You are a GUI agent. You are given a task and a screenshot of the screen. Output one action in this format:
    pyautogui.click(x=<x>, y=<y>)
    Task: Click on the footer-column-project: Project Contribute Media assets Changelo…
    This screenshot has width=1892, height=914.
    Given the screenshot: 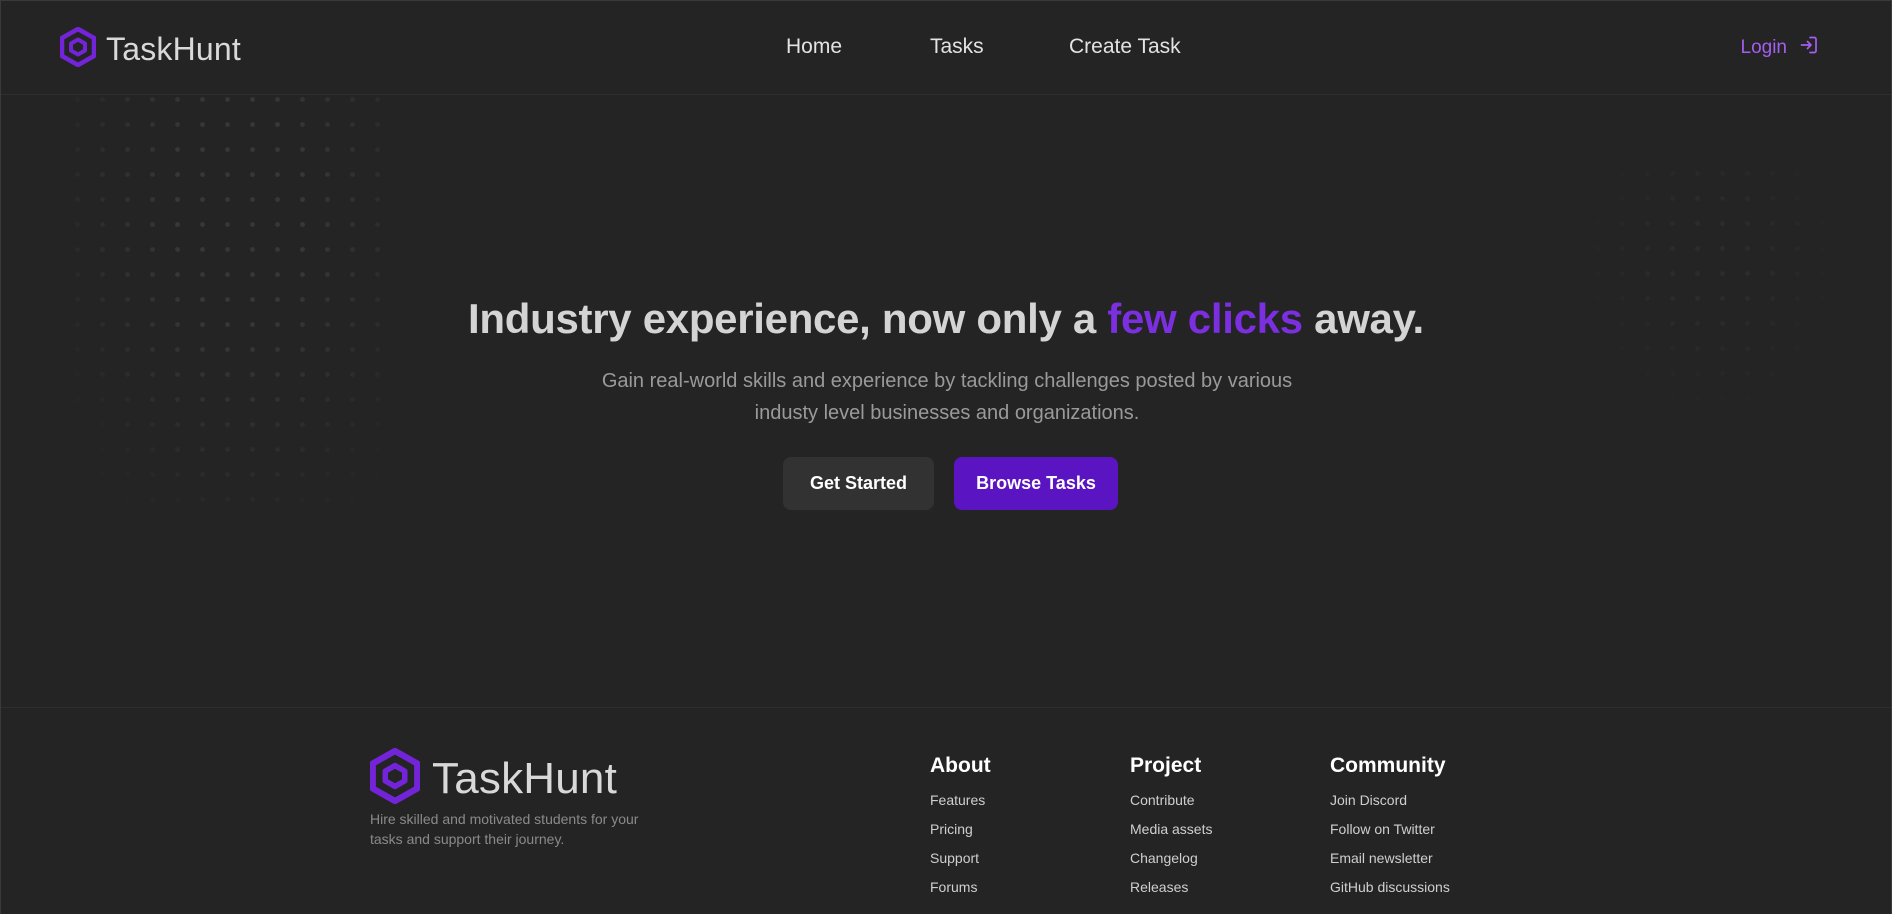 What is the action you would take?
    pyautogui.click(x=1171, y=831)
    